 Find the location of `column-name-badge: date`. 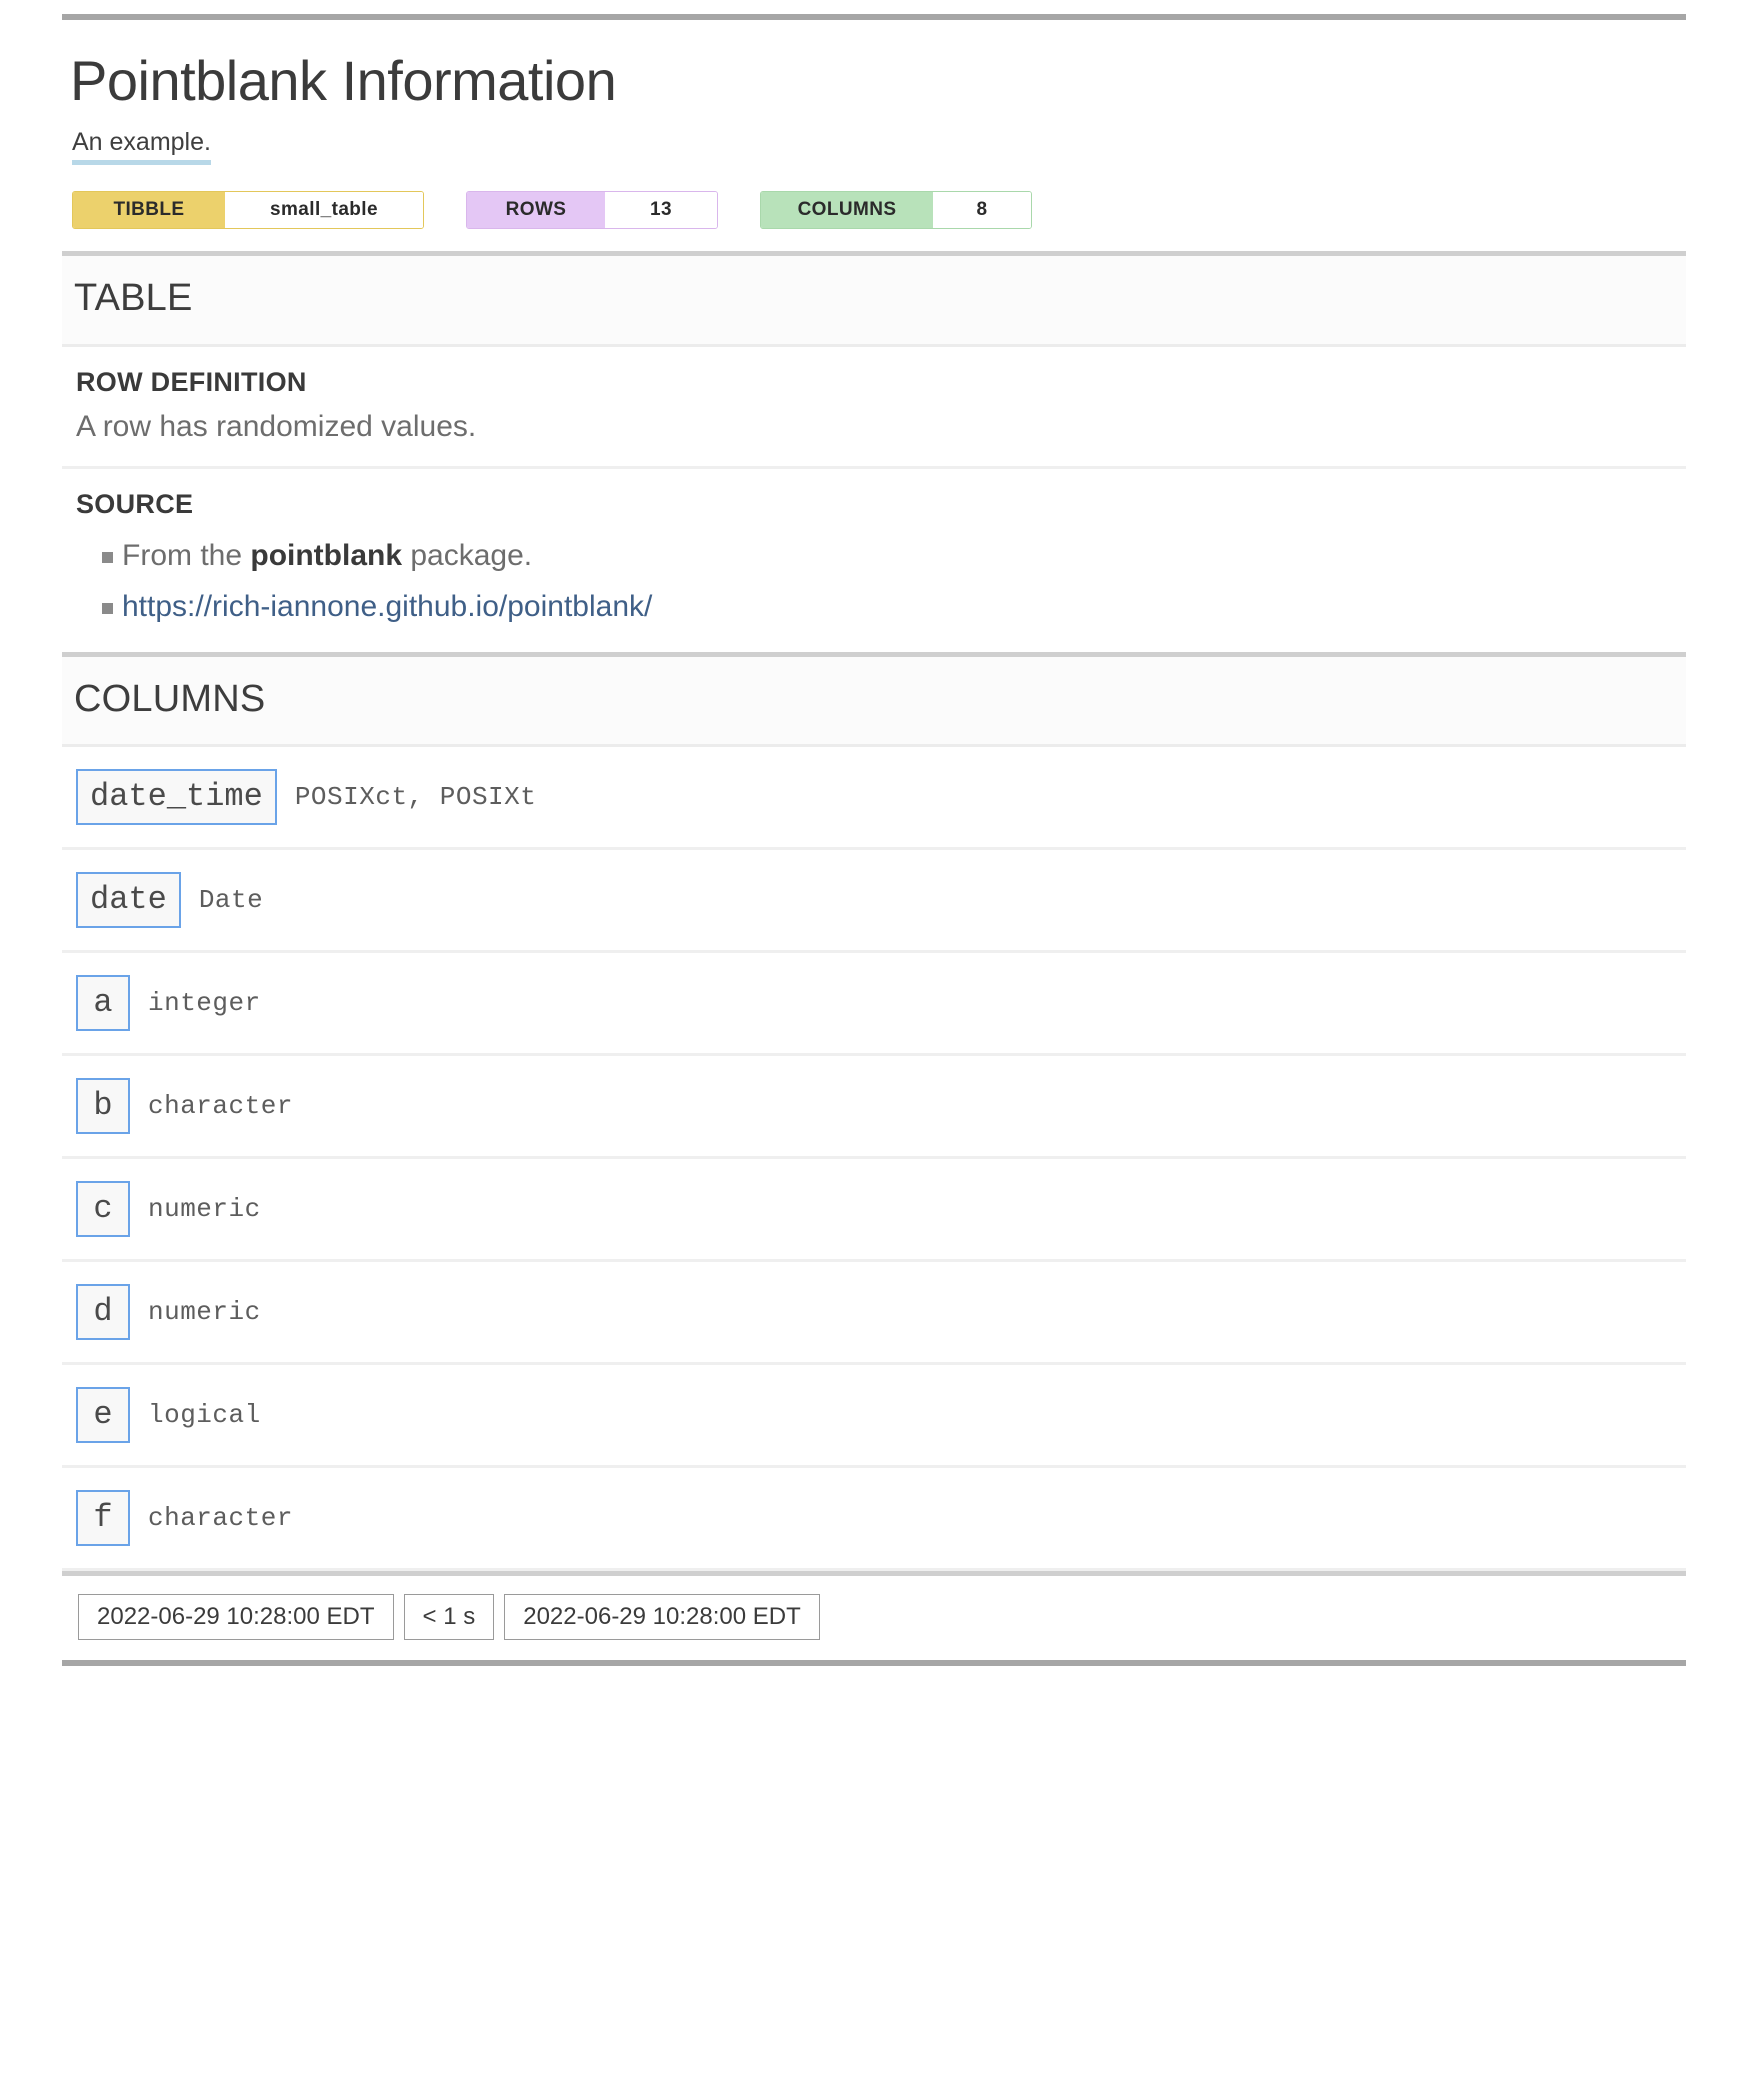

column-name-badge: date is located at coordinates (128, 900).